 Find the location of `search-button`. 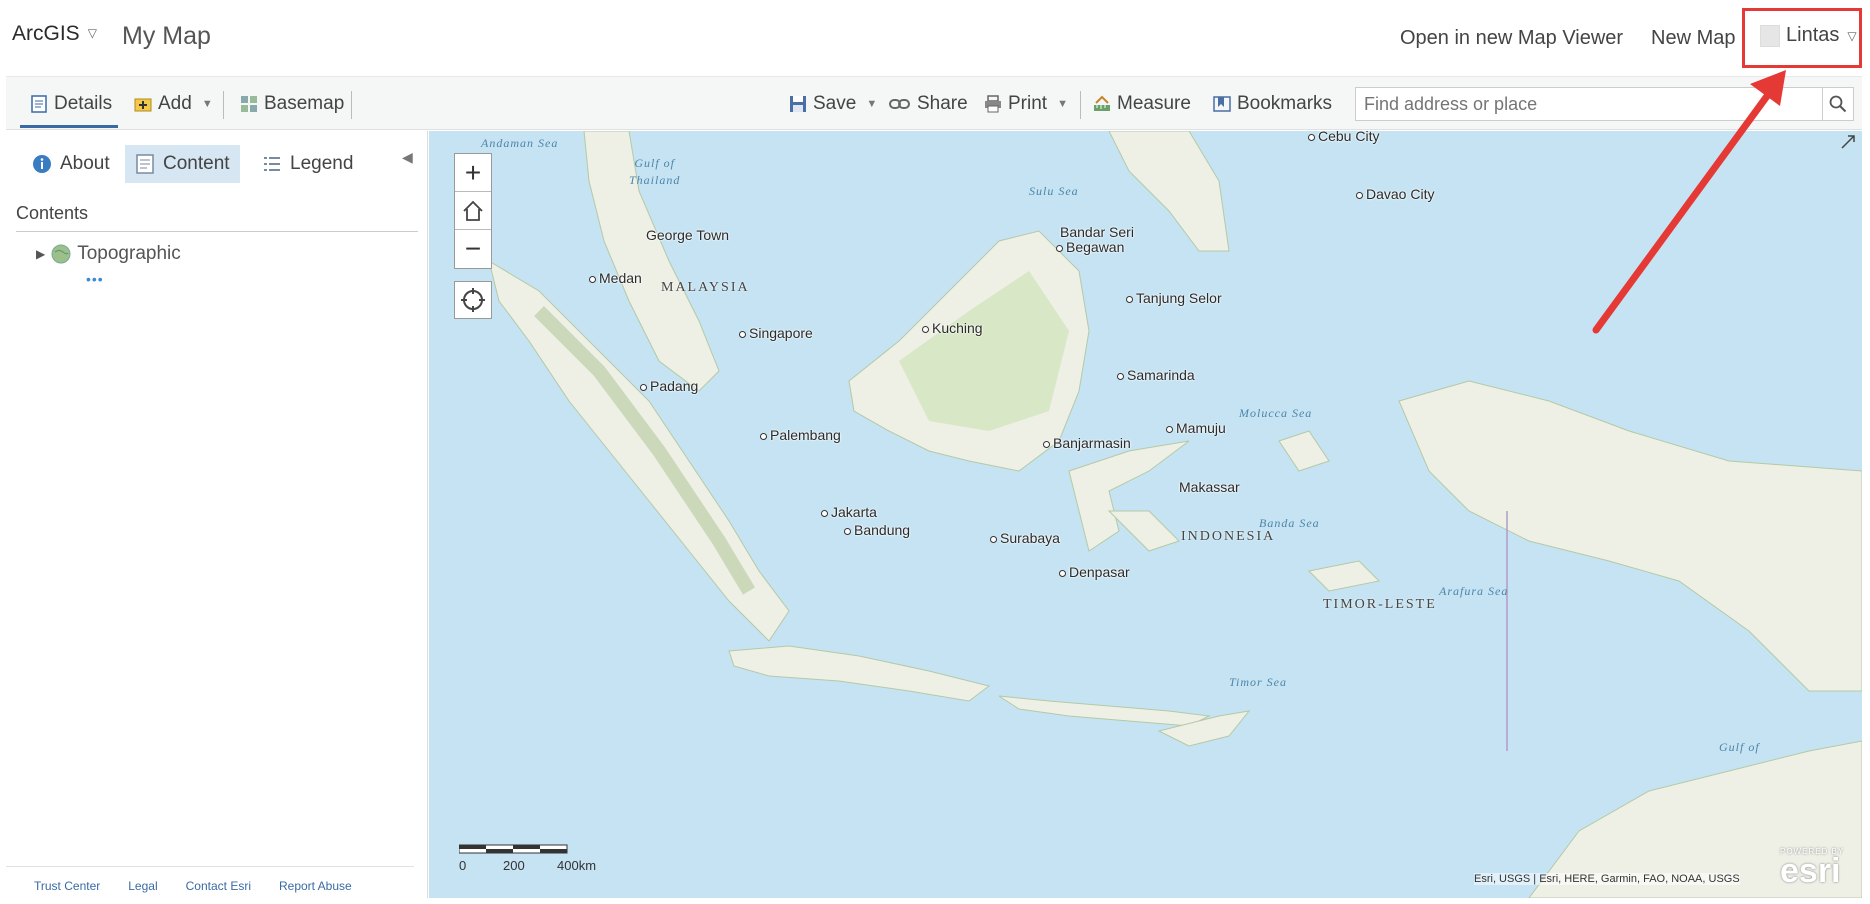

search-button is located at coordinates (1838, 104).